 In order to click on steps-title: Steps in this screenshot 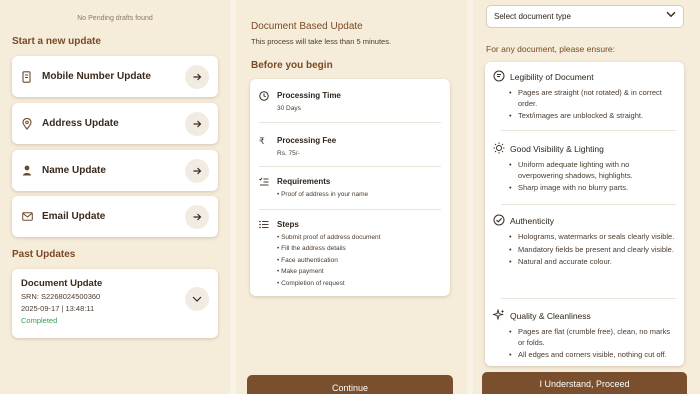, I will do `click(288, 224)`.